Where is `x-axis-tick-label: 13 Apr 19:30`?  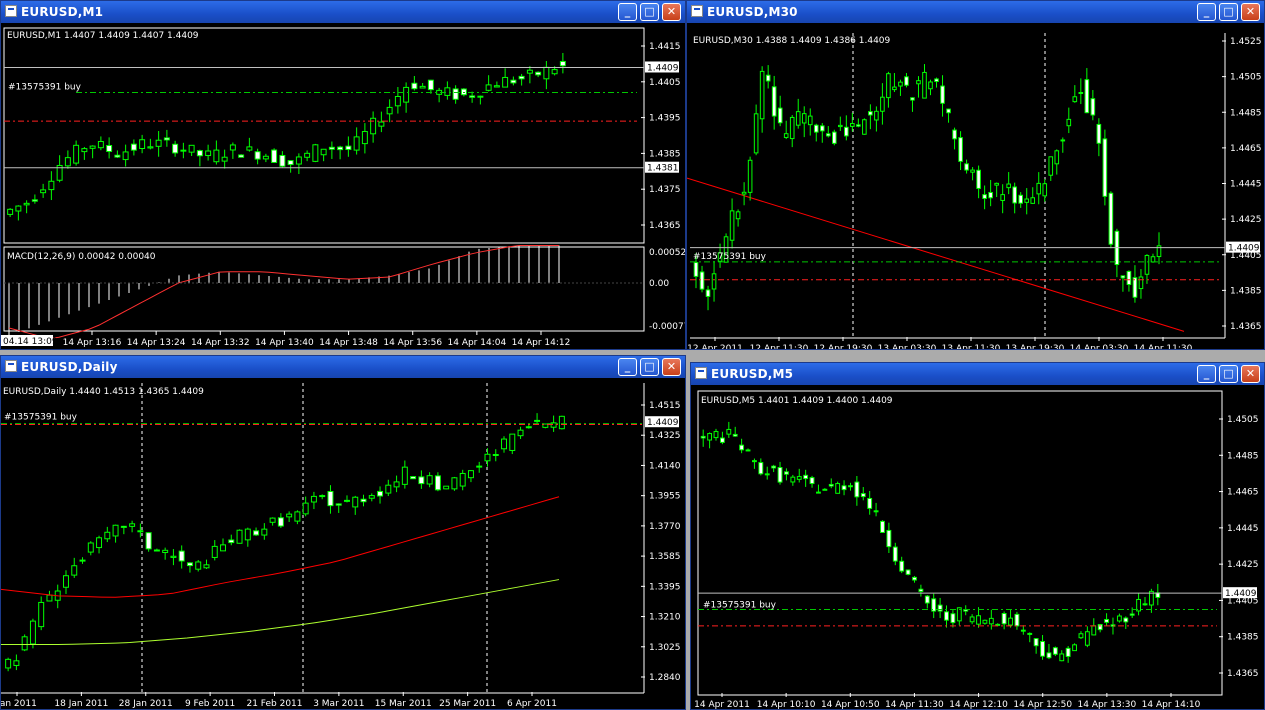
x-axis-tick-label: 13 Apr 19:30 is located at coordinates (1035, 347).